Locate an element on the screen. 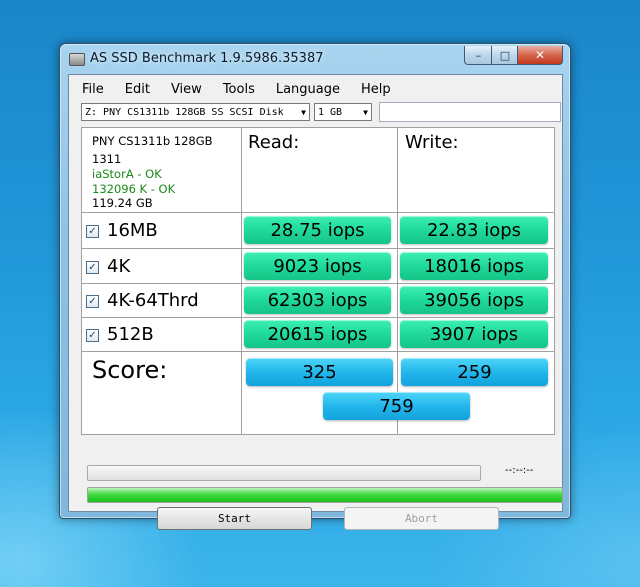  score-label: Score: is located at coordinates (130, 370).